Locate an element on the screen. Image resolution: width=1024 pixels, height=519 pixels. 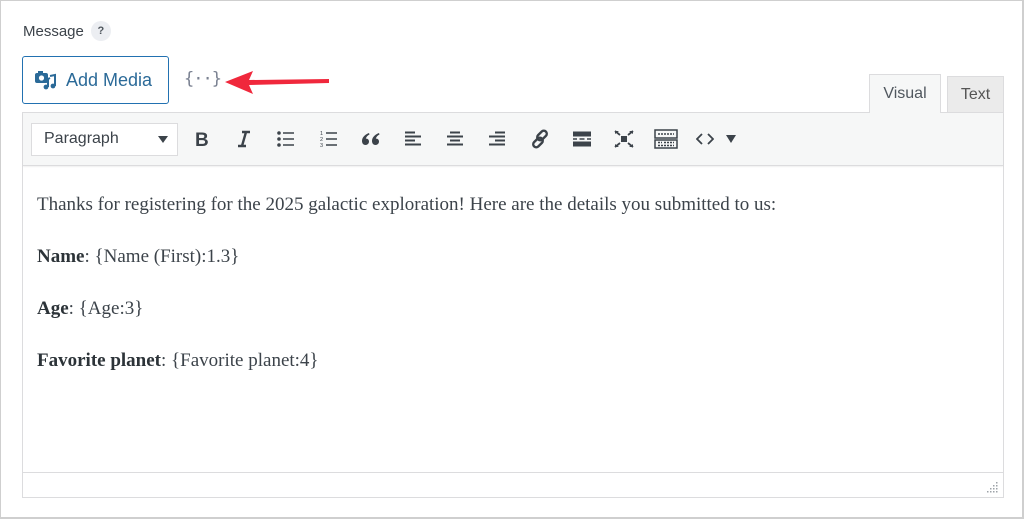
add-media-label: Add Media is located at coordinates (109, 79).